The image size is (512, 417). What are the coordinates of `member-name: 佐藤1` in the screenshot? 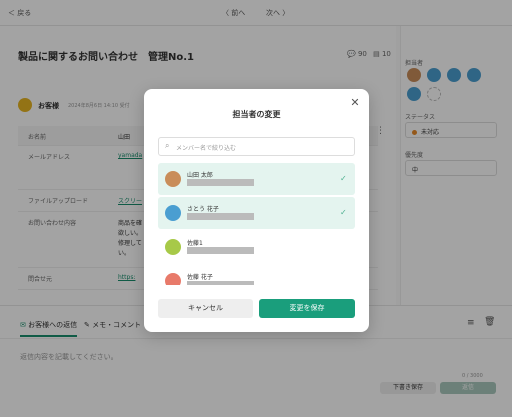 It's located at (195, 243).